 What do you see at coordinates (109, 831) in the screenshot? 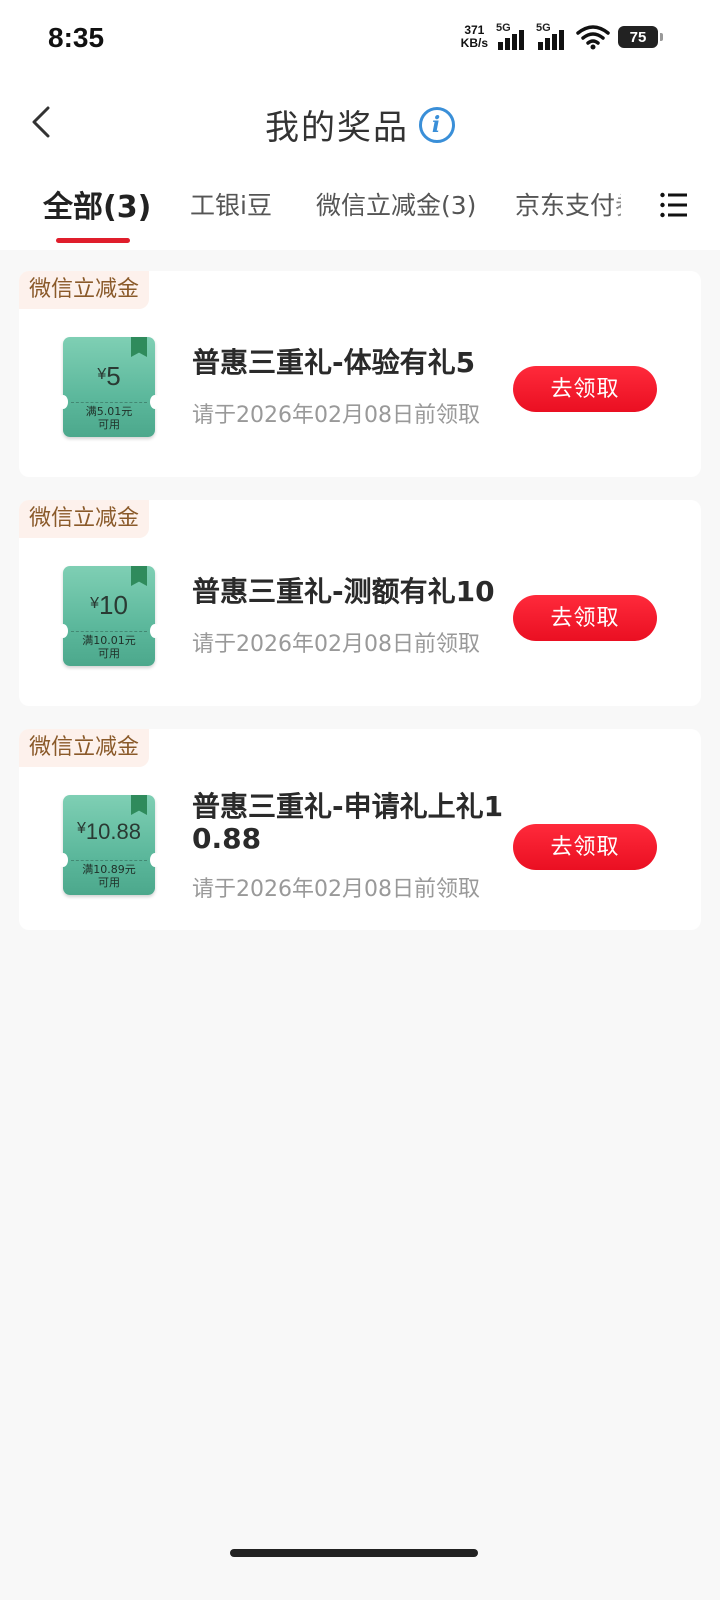
I see `coupon-amount: ¥10.88` at bounding box center [109, 831].